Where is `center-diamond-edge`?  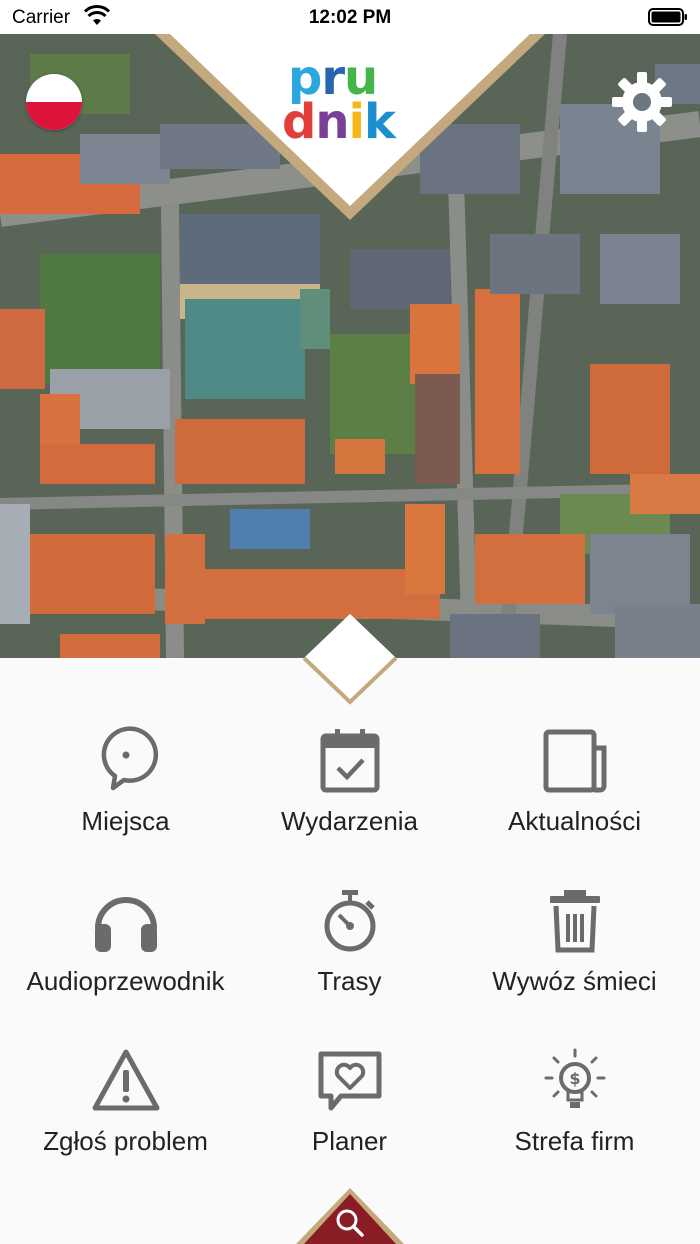 center-diamond-edge is located at coordinates (350, 659).